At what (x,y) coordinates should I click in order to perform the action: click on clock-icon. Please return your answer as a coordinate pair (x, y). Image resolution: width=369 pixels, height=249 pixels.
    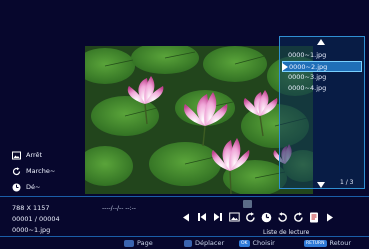
    Looking at the image, I should click on (16, 187).